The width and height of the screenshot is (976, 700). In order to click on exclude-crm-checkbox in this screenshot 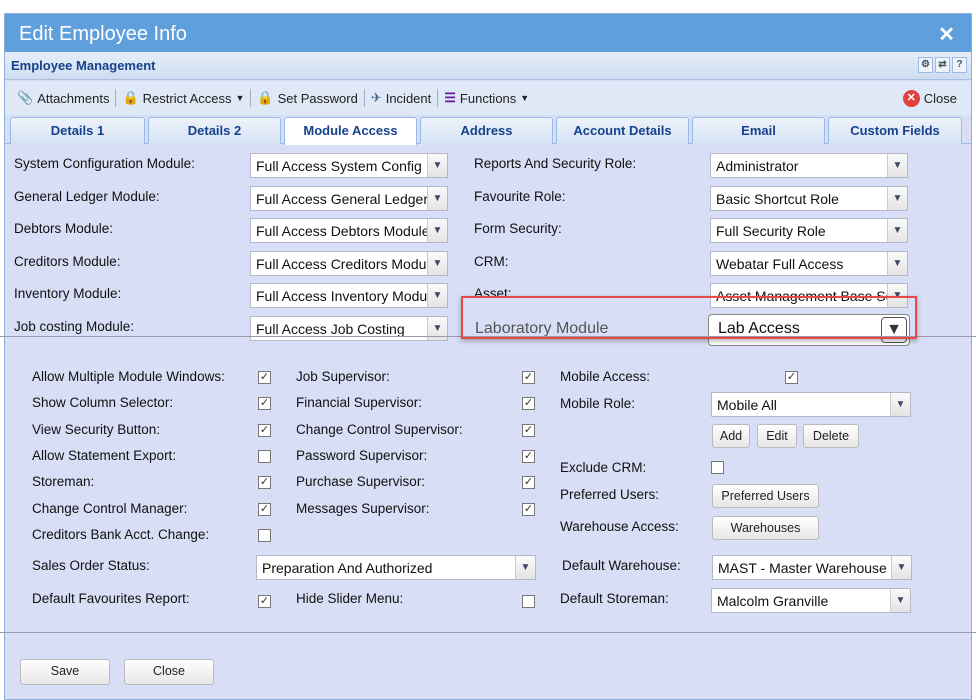, I will do `click(717, 467)`.